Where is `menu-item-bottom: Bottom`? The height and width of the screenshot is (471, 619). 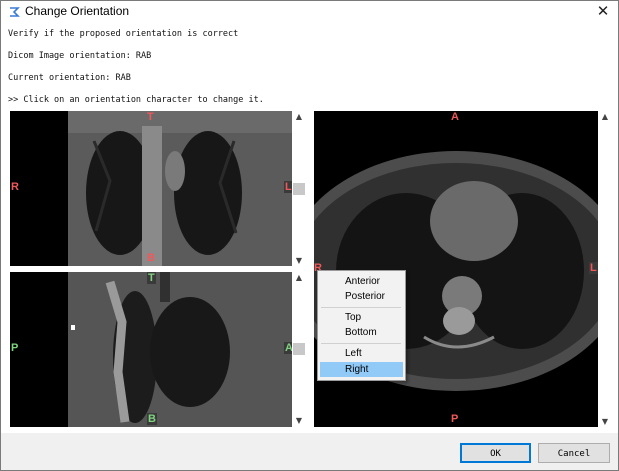 menu-item-bottom: Bottom is located at coordinates (361, 332).